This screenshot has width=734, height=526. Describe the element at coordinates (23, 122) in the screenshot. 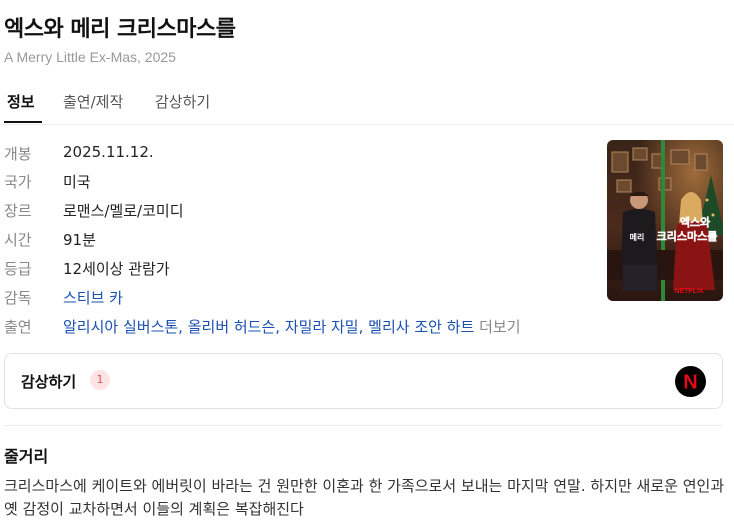

I see `active-tab-indicator` at that location.